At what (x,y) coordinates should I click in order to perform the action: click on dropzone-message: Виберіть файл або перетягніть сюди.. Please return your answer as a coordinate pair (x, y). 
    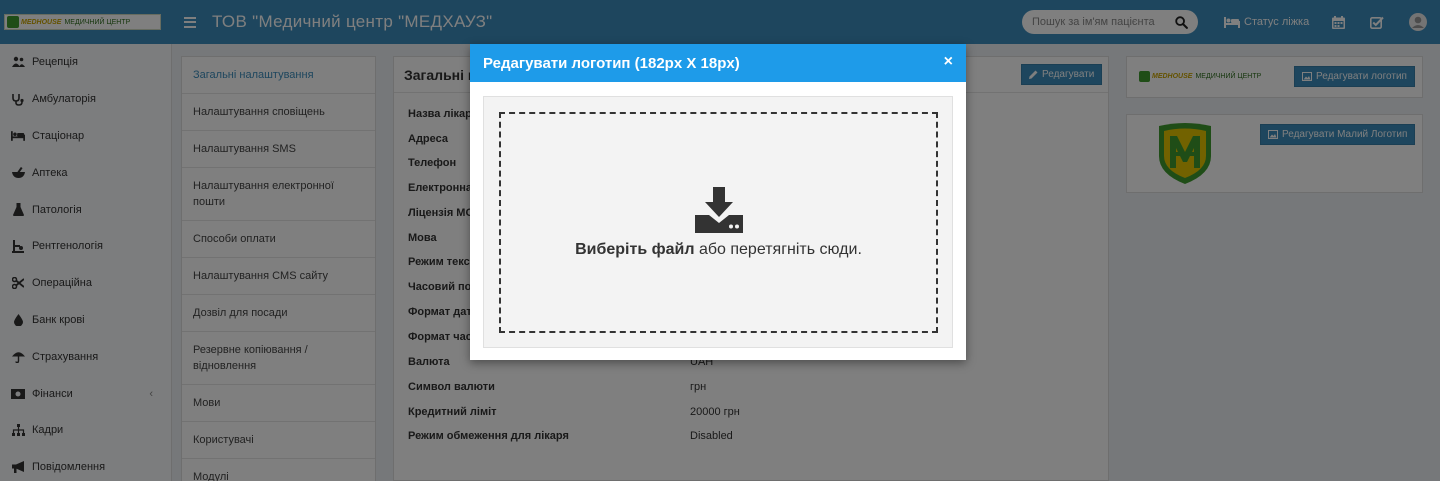
    Looking at the image, I should click on (718, 250).